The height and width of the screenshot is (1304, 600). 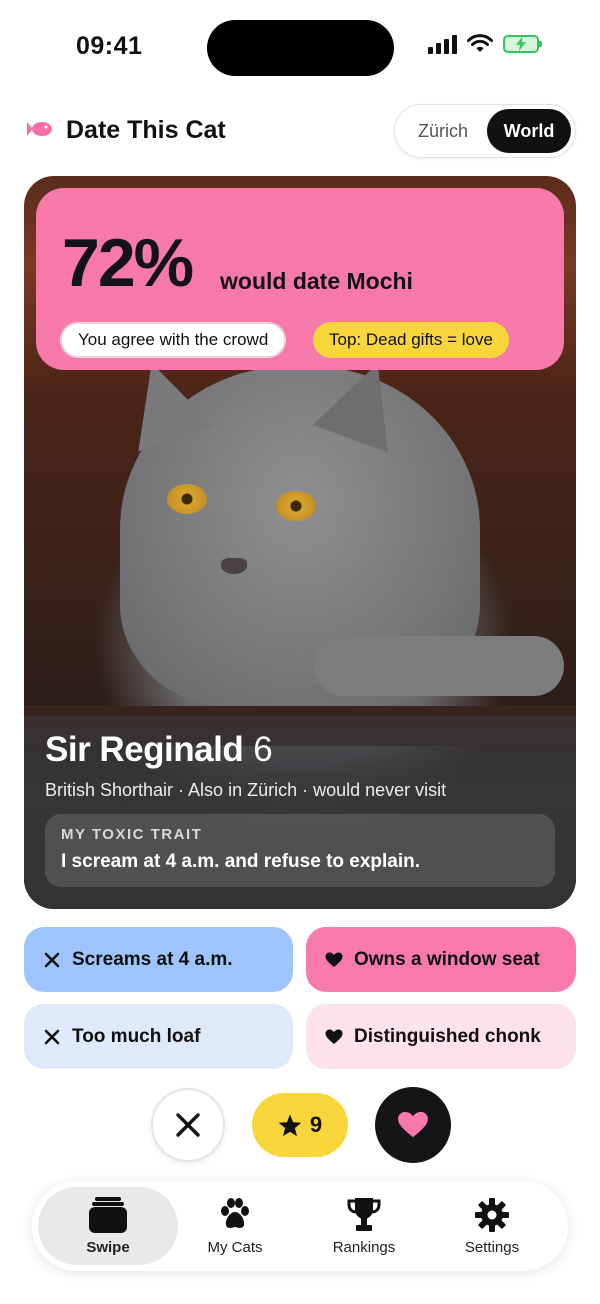 I want to click on tab-bar: Swipe My Cats Rankings Settings, so click(x=300, y=1226).